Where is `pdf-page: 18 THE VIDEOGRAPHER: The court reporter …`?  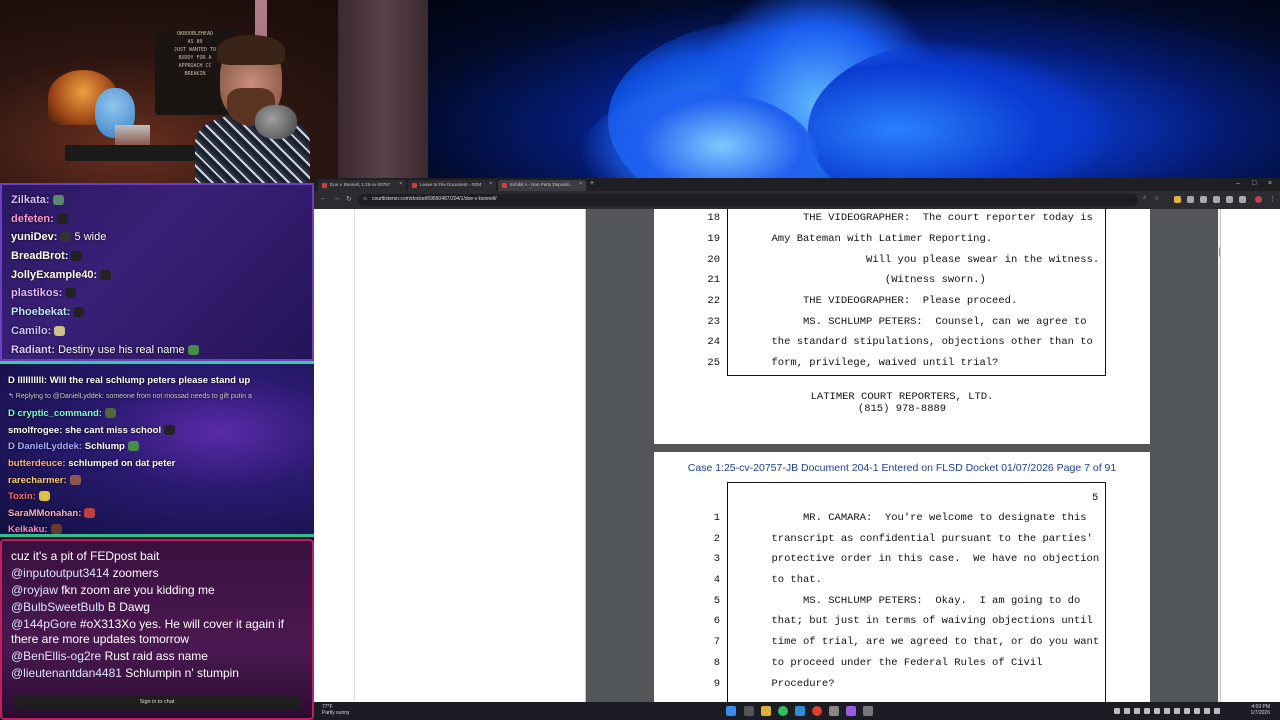
pdf-page: 18 THE VIDEOGRAPHER: The court reporter … is located at coordinates (902, 326).